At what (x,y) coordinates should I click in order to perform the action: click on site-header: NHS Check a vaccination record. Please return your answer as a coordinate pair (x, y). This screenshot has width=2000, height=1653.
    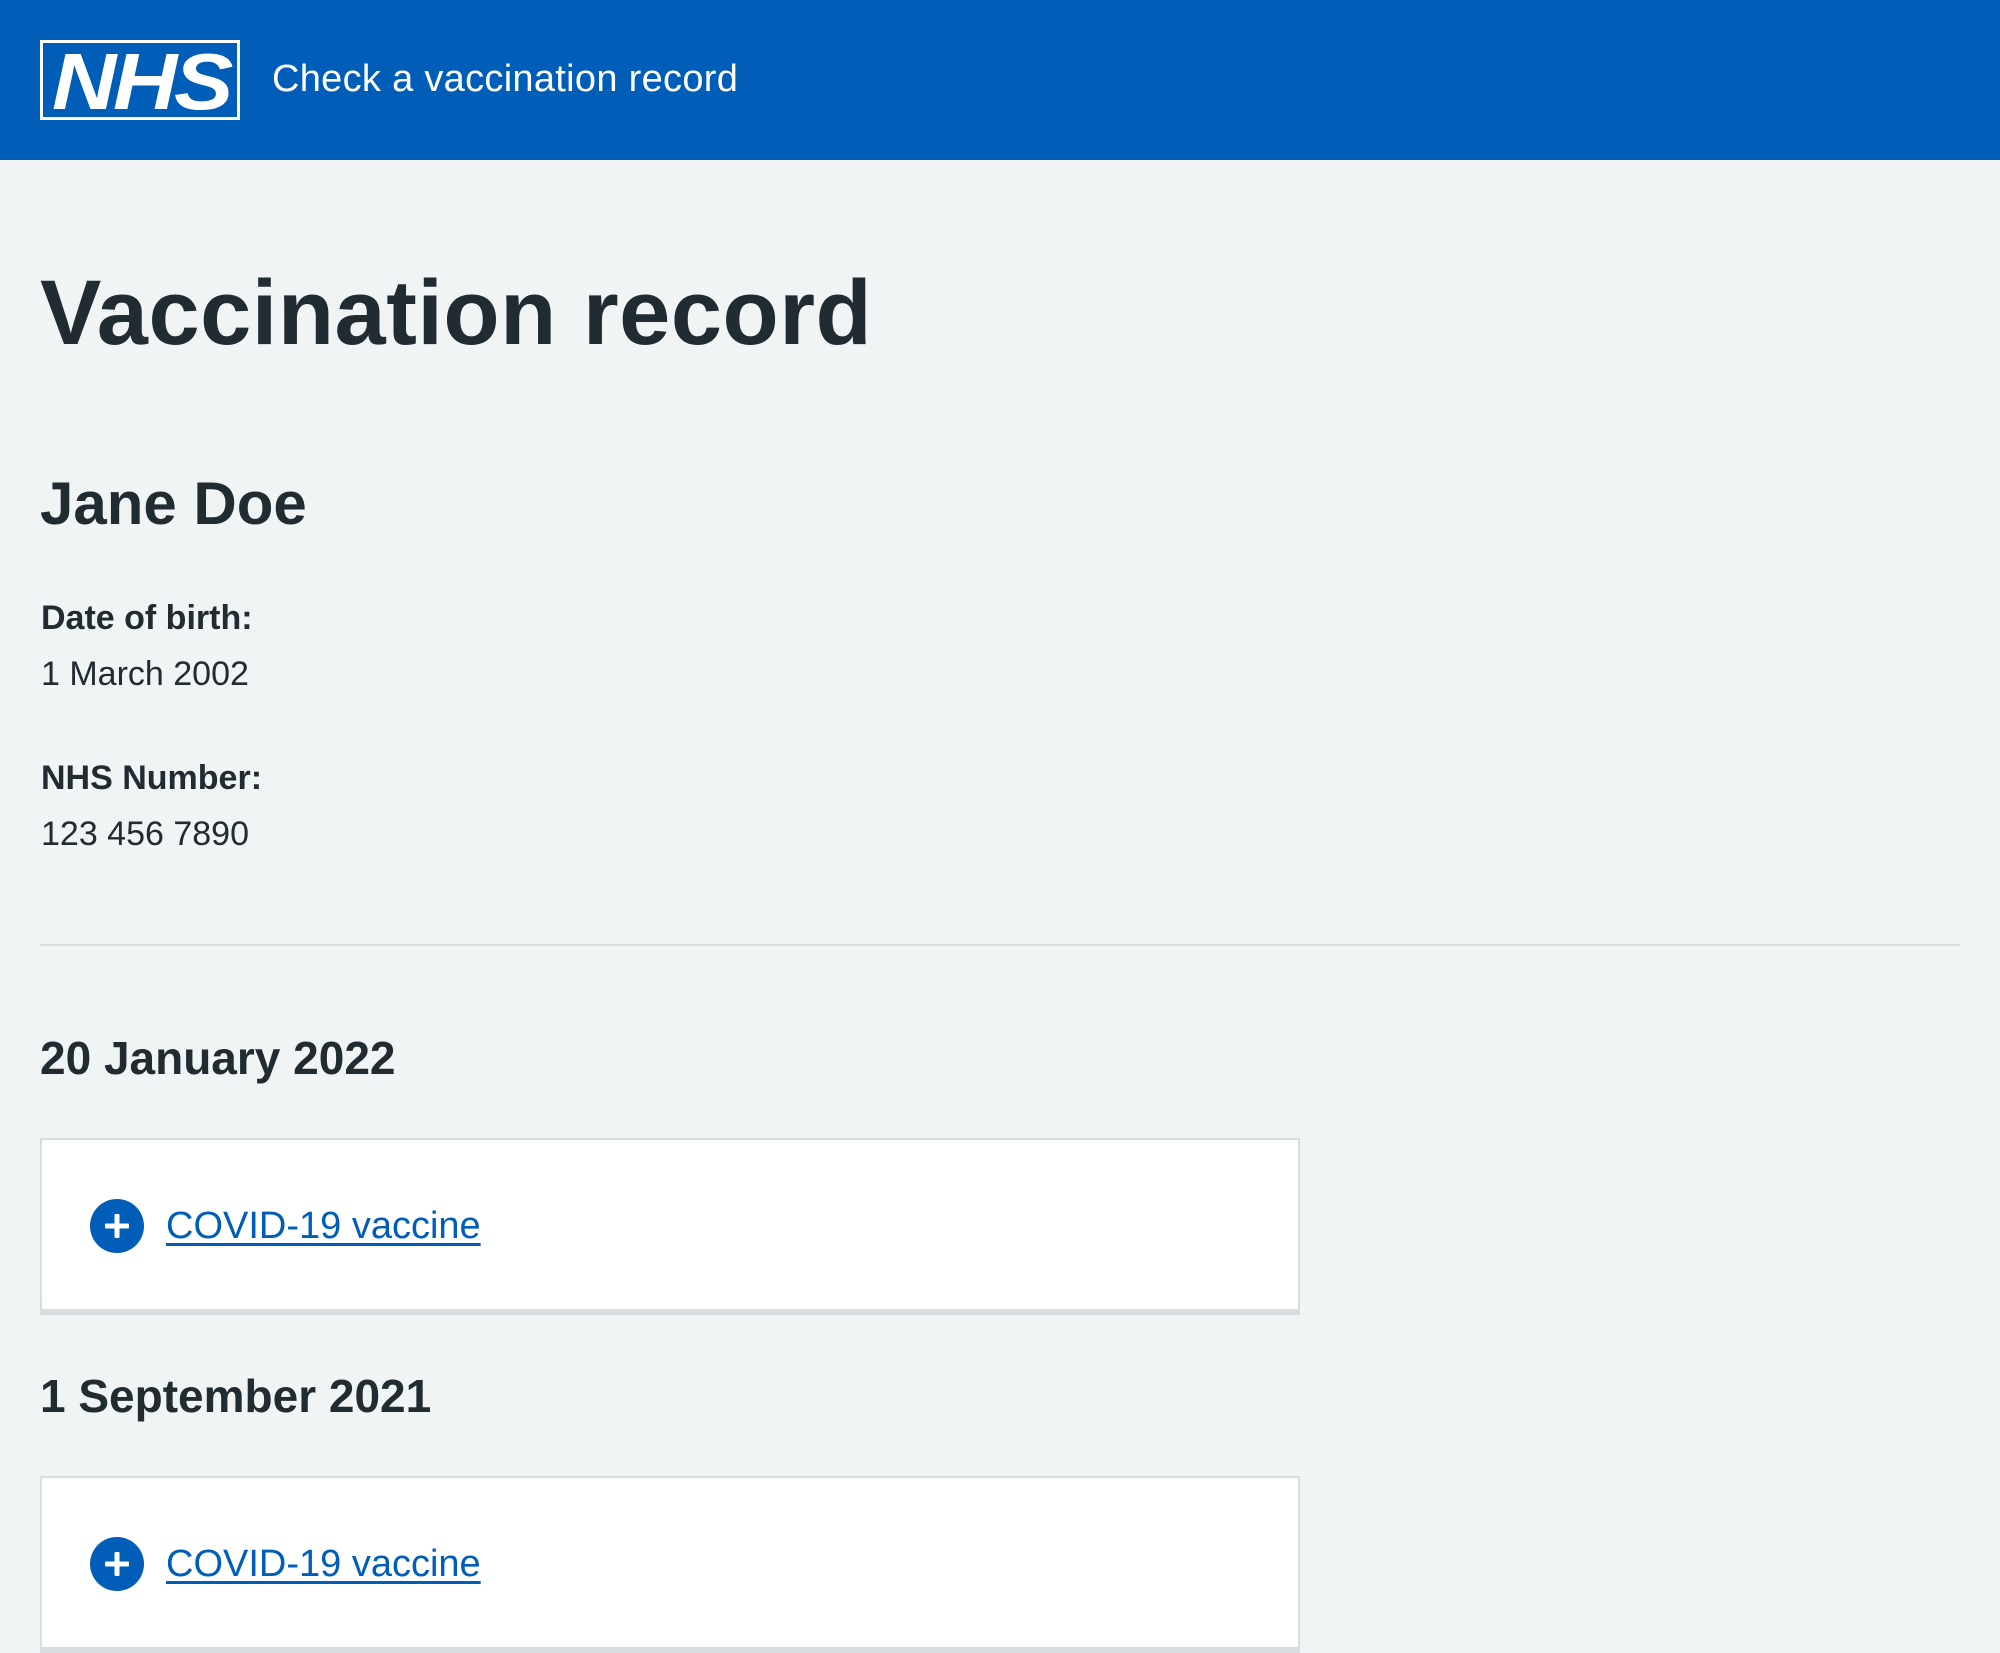
    Looking at the image, I should click on (1000, 80).